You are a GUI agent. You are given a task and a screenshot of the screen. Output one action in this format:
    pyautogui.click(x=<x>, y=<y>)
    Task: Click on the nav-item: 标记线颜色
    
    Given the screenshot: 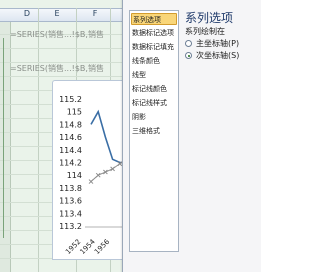 What is the action you would take?
    pyautogui.click(x=154, y=89)
    